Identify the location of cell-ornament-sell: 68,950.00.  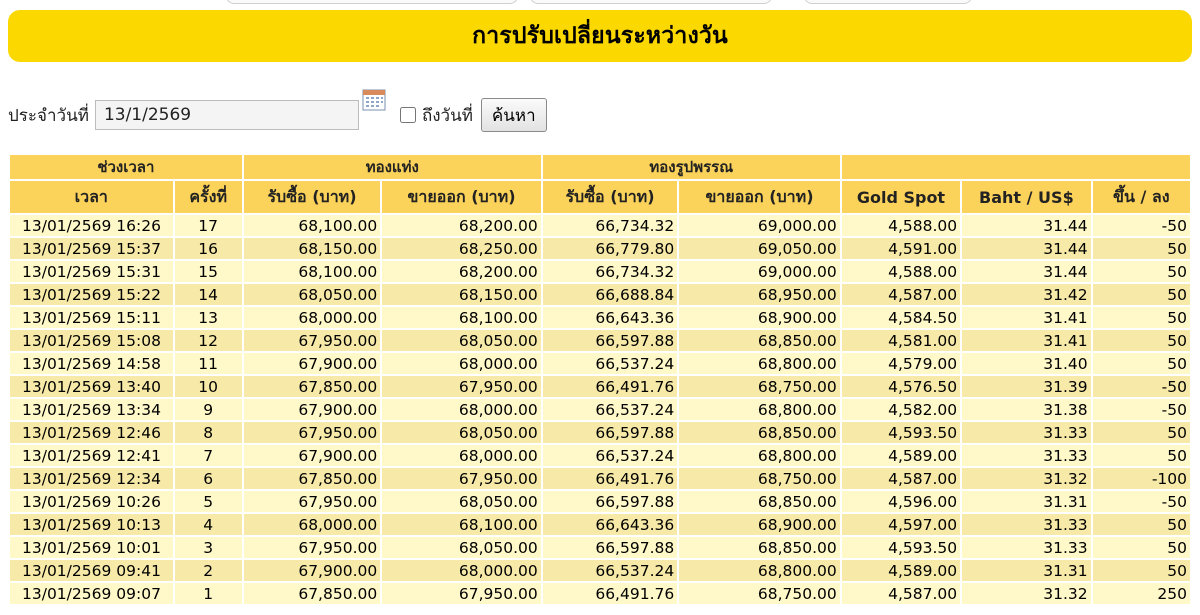
(759, 294).